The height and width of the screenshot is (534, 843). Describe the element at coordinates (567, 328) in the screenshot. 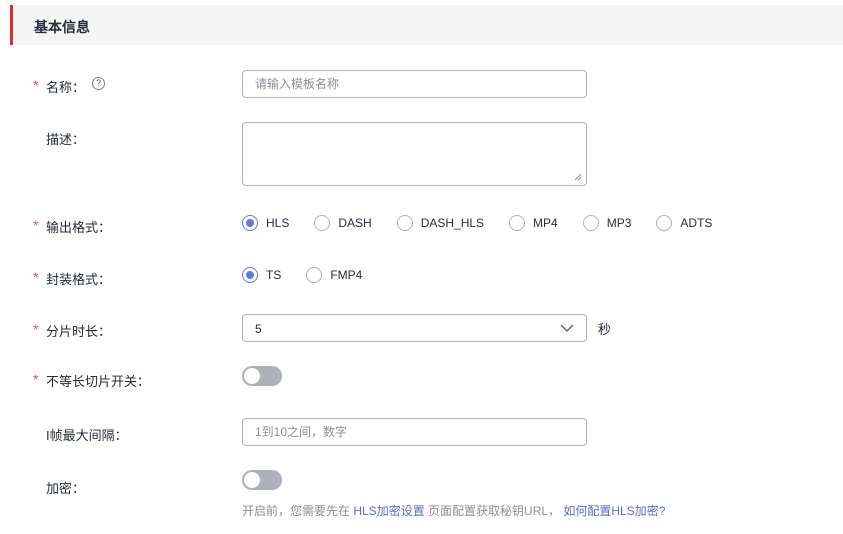

I see `chevron-down-icon` at that location.